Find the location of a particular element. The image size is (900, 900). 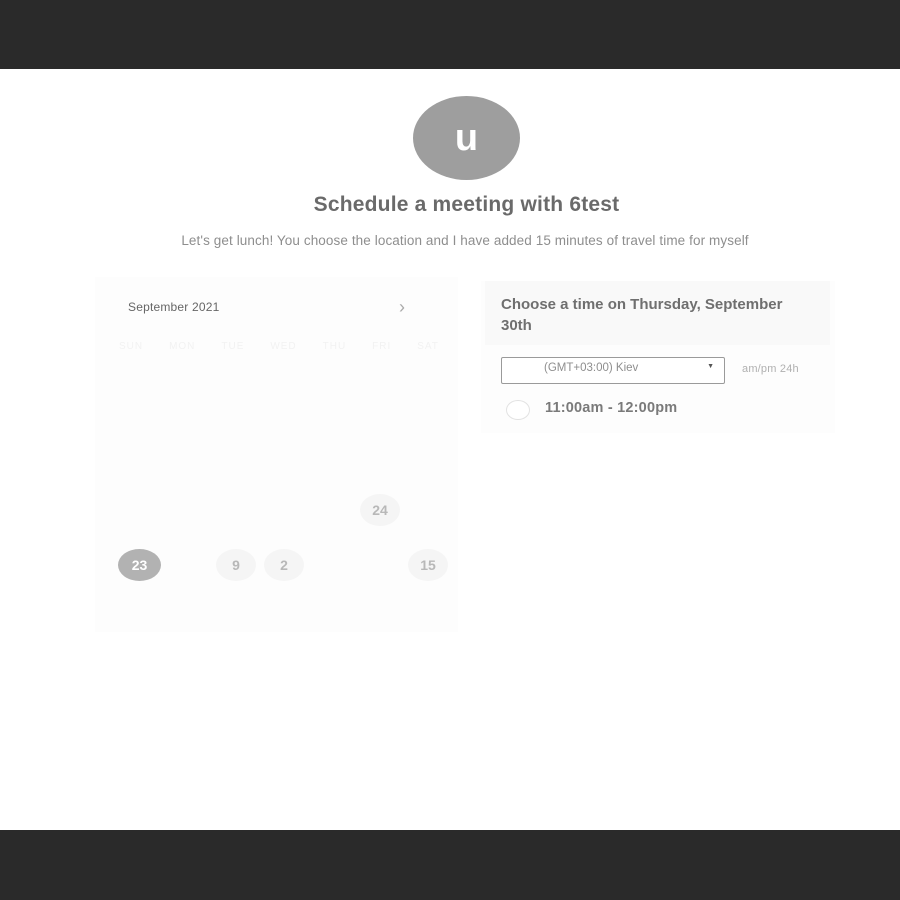

calendar-day-label: 24 is located at coordinates (380, 510).